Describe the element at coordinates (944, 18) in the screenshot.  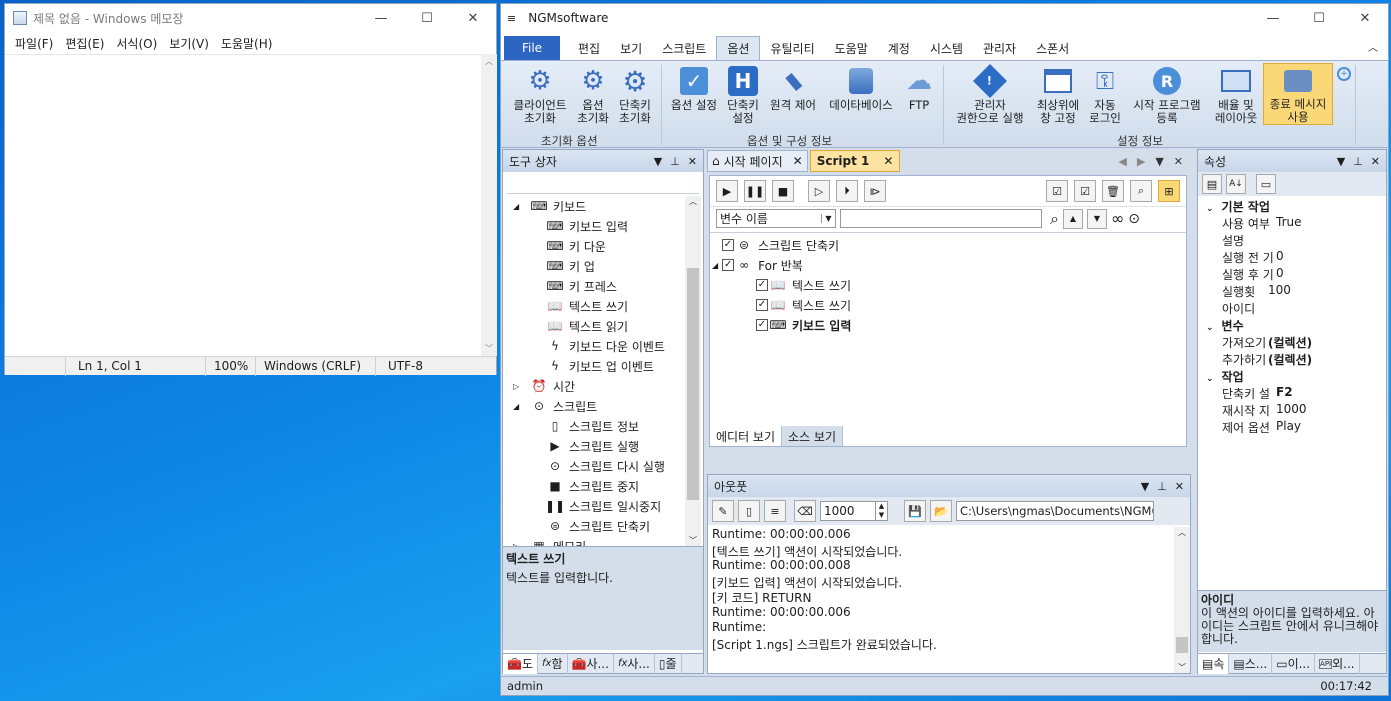
I see `ngm-titlebar: ≡ NGMsoftware — ☐ ✕` at that location.